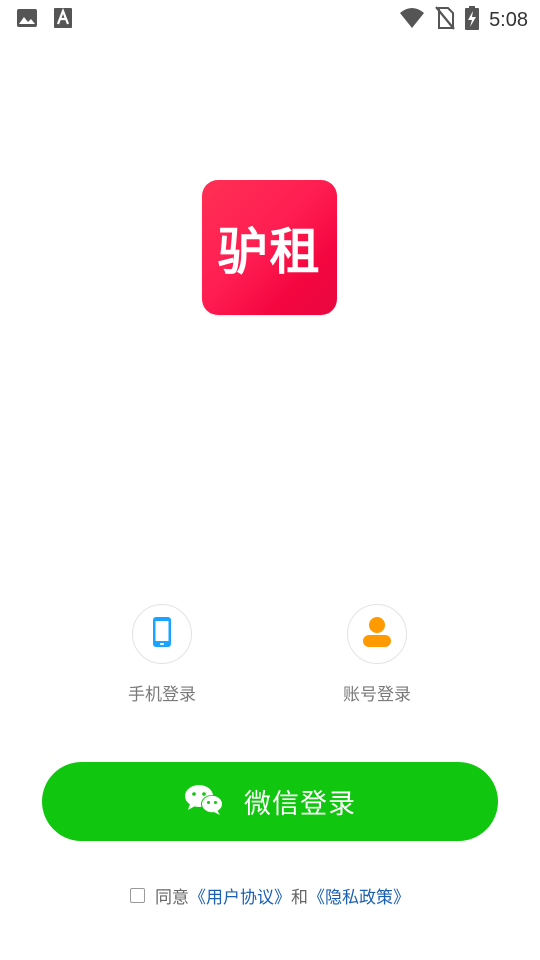 Image resolution: width=540 pixels, height=960 pixels. Describe the element at coordinates (463, 20) in the screenshot. I see `status-bar-system: 5:08` at that location.